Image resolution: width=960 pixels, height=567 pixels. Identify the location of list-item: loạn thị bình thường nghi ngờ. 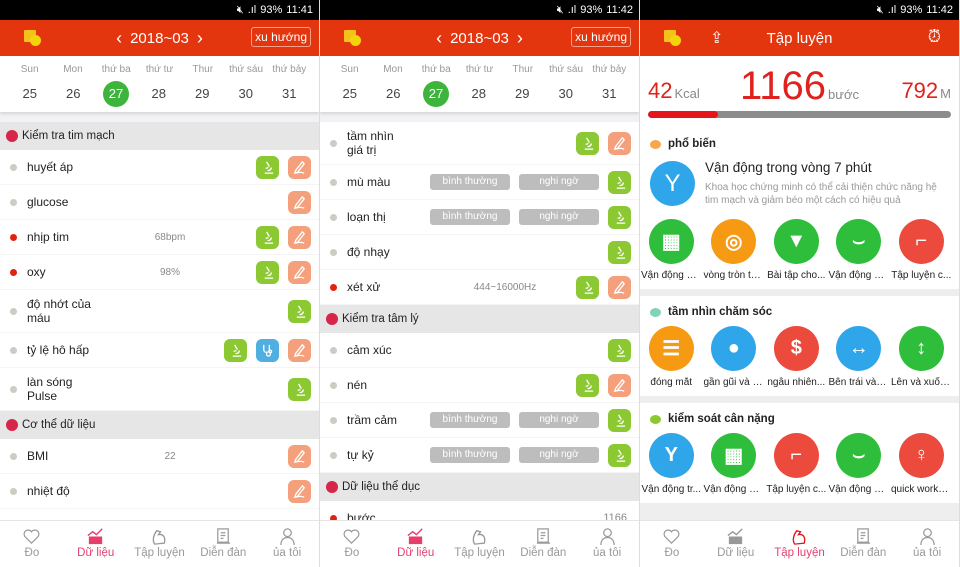
(479, 217).